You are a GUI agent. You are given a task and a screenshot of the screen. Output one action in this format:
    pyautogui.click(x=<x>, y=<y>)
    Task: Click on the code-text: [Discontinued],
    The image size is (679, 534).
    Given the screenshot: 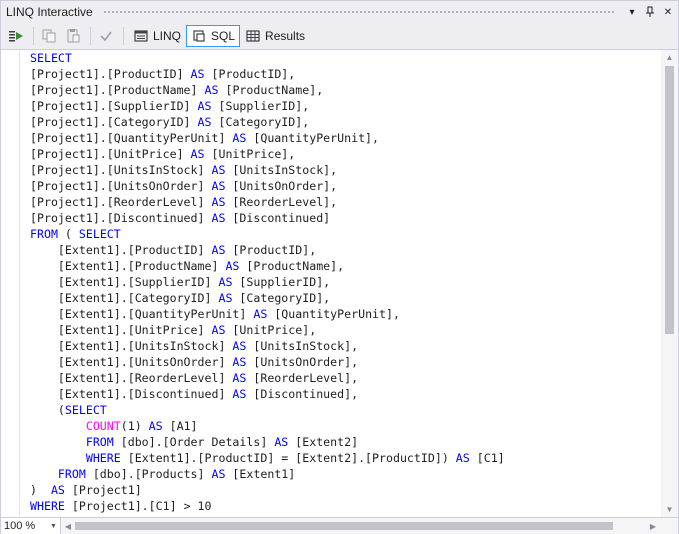 What is the action you would take?
    pyautogui.click(x=302, y=394)
    